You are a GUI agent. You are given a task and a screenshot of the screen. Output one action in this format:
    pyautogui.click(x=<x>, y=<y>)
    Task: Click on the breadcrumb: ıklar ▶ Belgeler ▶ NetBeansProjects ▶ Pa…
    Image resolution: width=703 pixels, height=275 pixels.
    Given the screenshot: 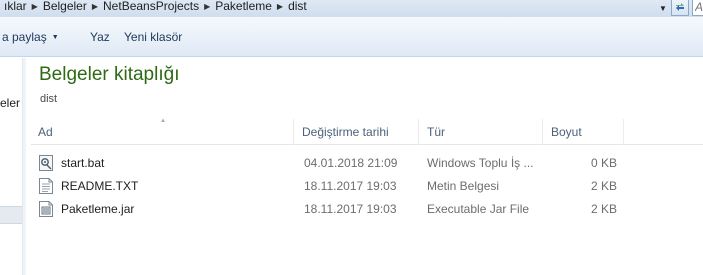 What is the action you would take?
    pyautogui.click(x=155, y=7)
    